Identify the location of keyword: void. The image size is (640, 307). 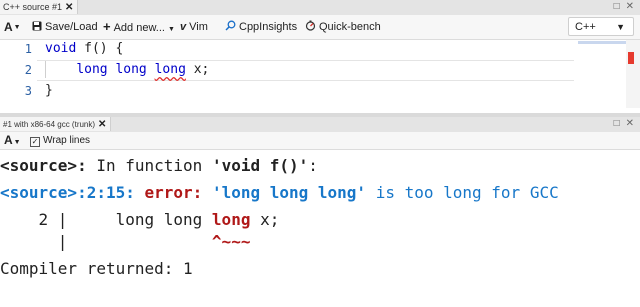
(61, 48).